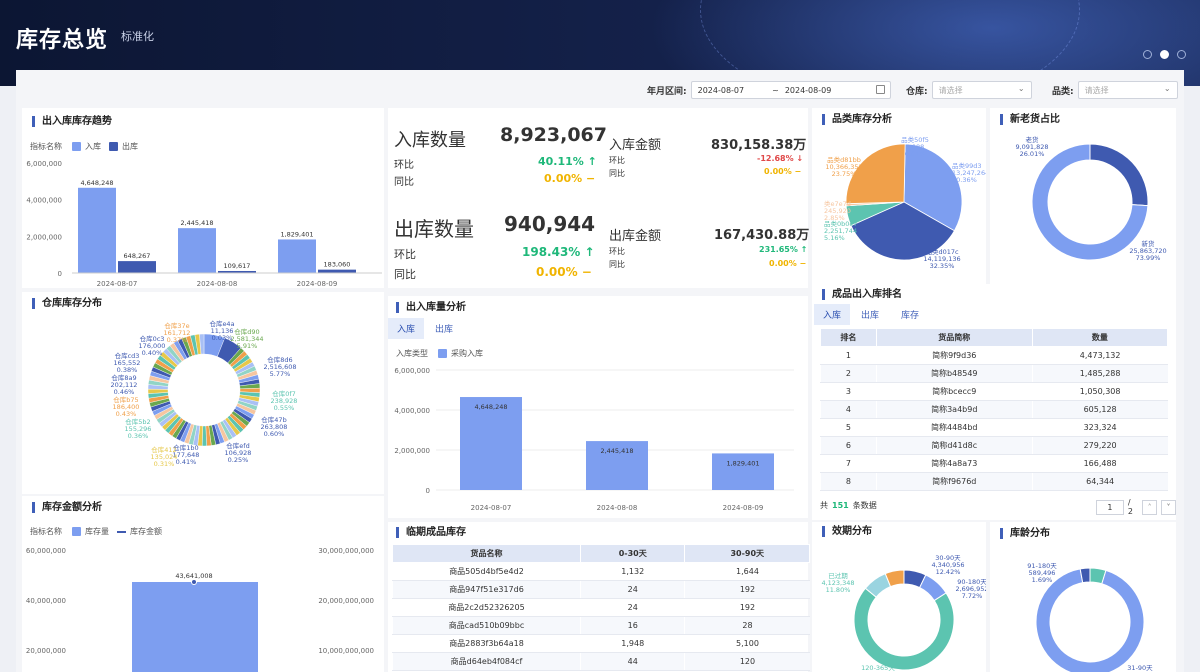  I want to click on rank-tab-in: 入库, so click(832, 314).